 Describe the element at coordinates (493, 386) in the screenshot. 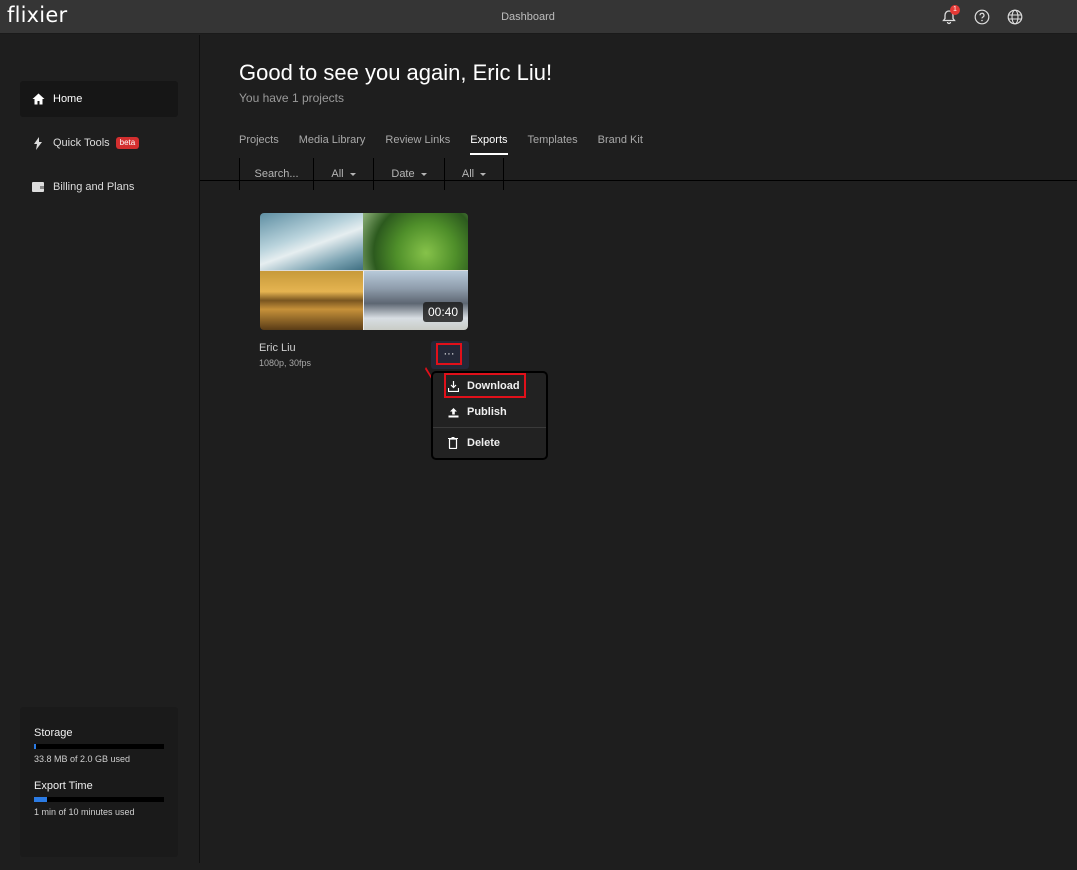

I see `menu-item-label: Download` at that location.